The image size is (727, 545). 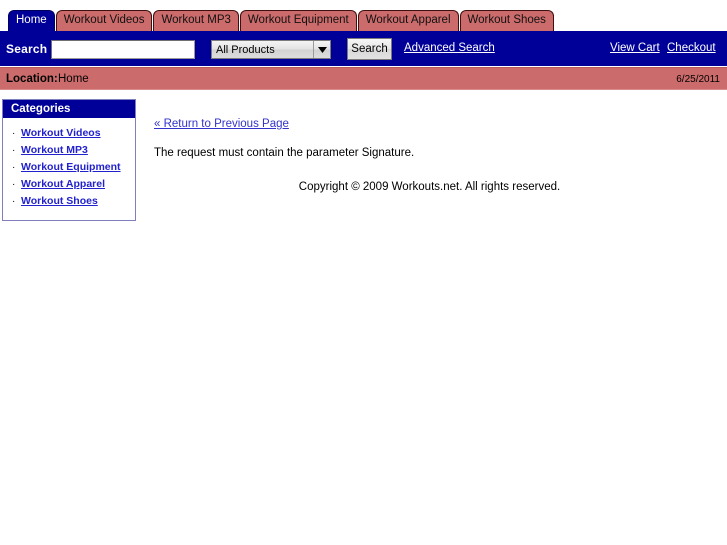 I want to click on category-select: All Products, so click(x=271, y=49).